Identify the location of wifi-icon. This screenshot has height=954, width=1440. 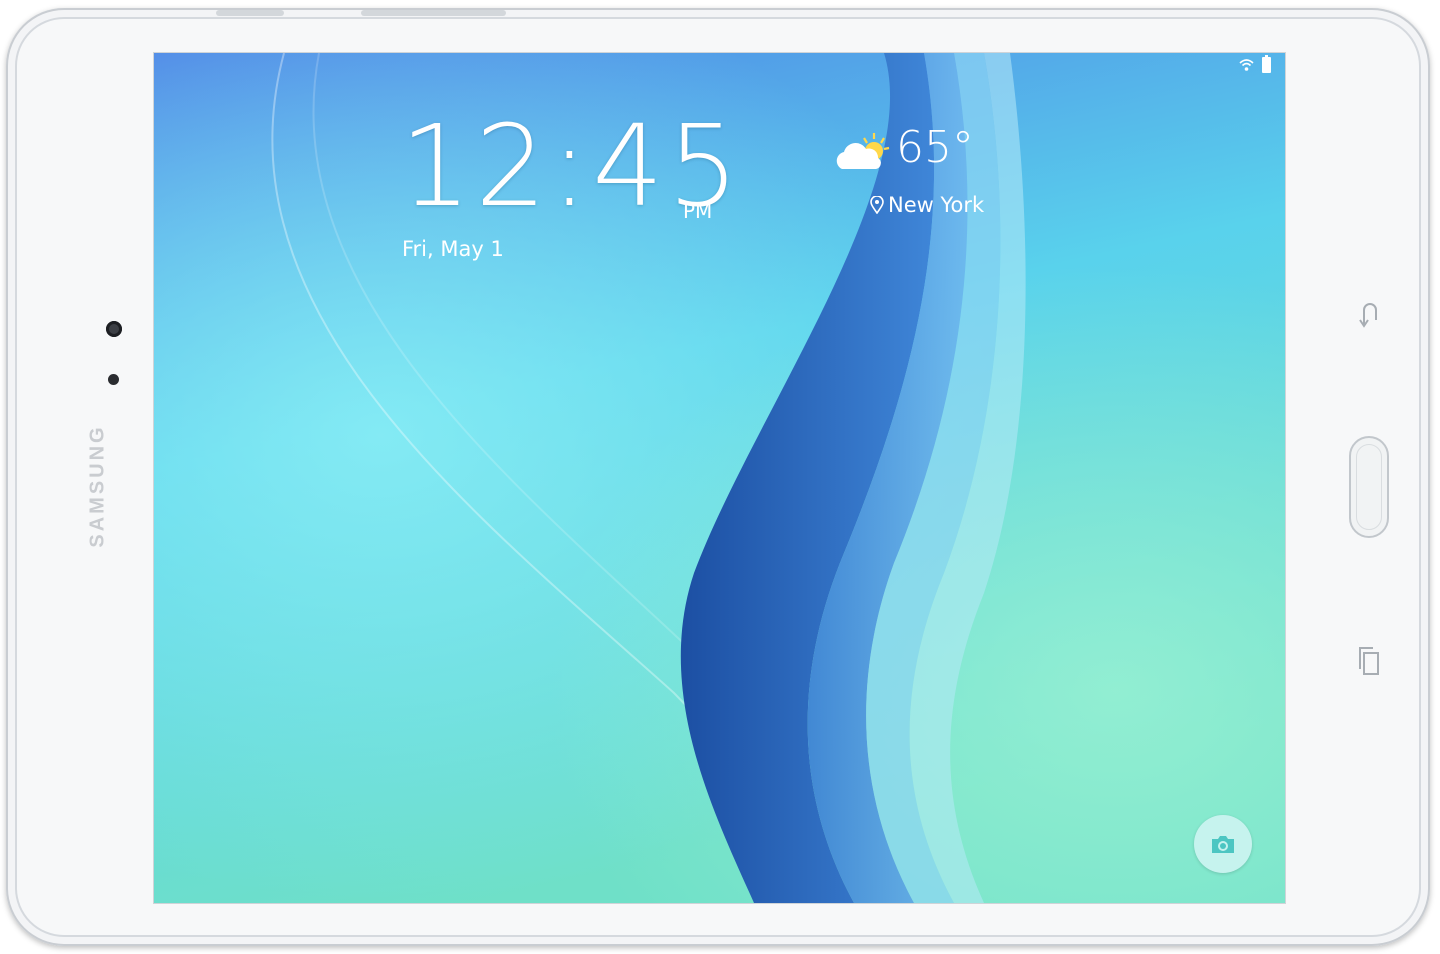
(1246, 65).